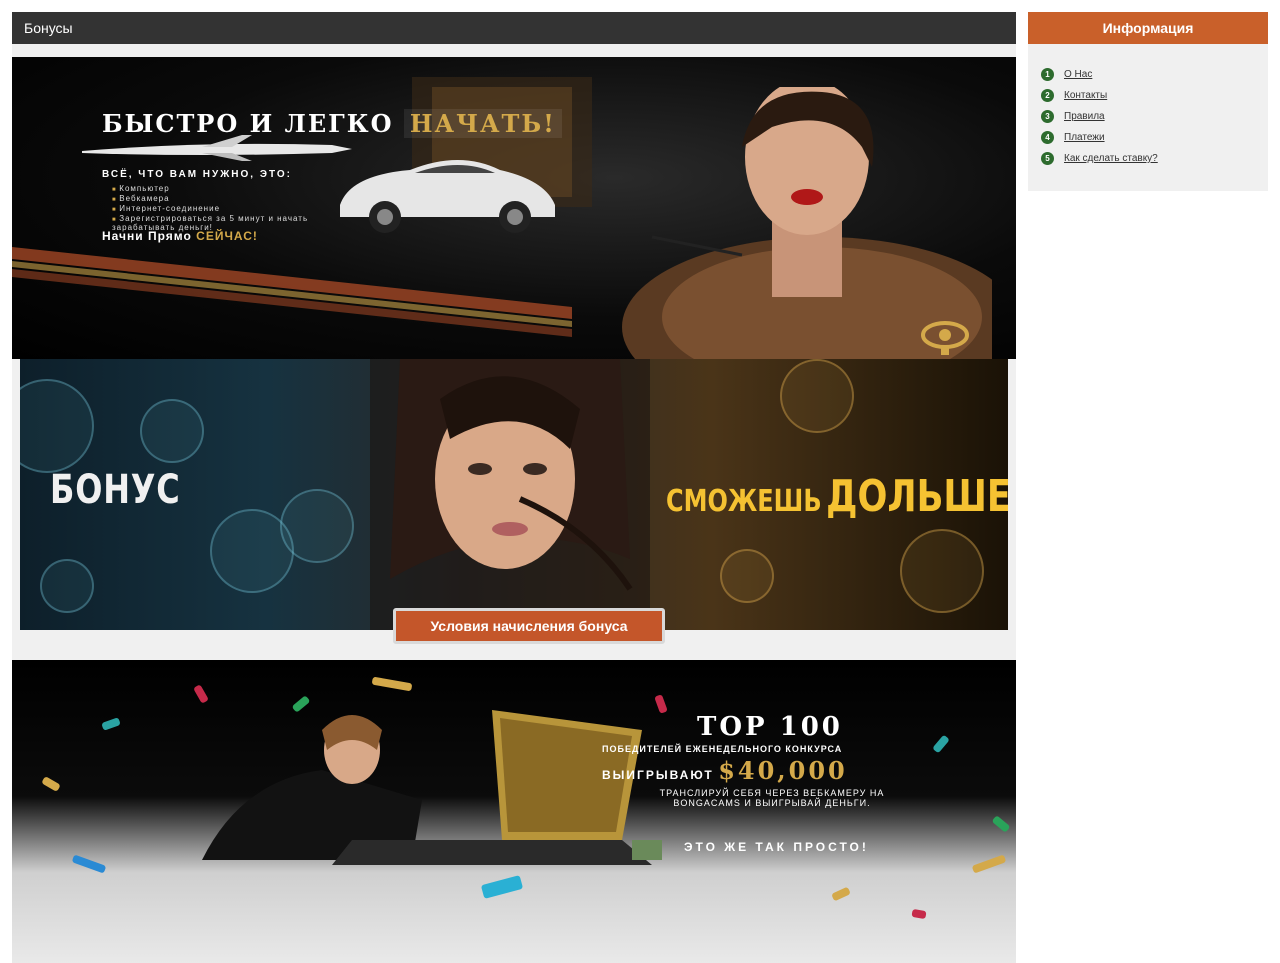  What do you see at coordinates (1047, 74) in the screenshot?
I see `number-badge: 1` at bounding box center [1047, 74].